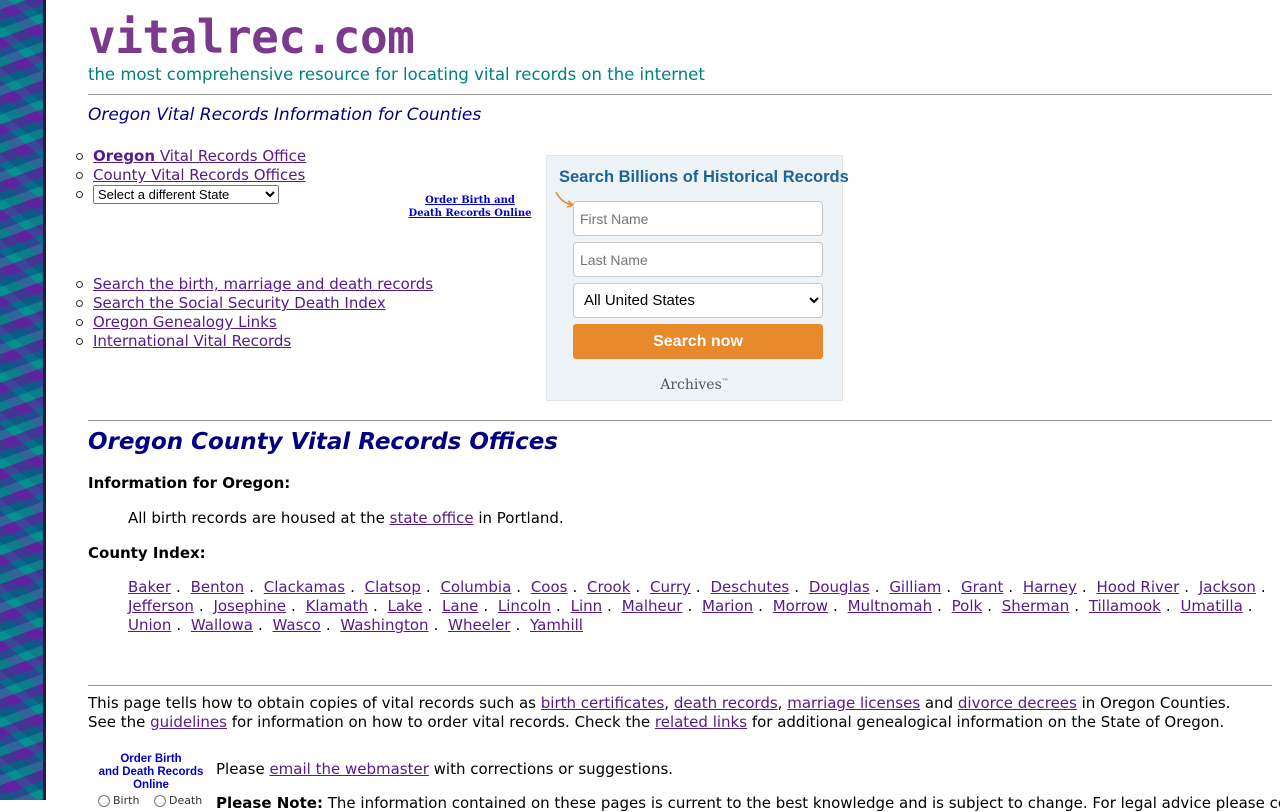 This screenshot has height=812, width=1280. I want to click on county-link: Linn, so click(587, 606).